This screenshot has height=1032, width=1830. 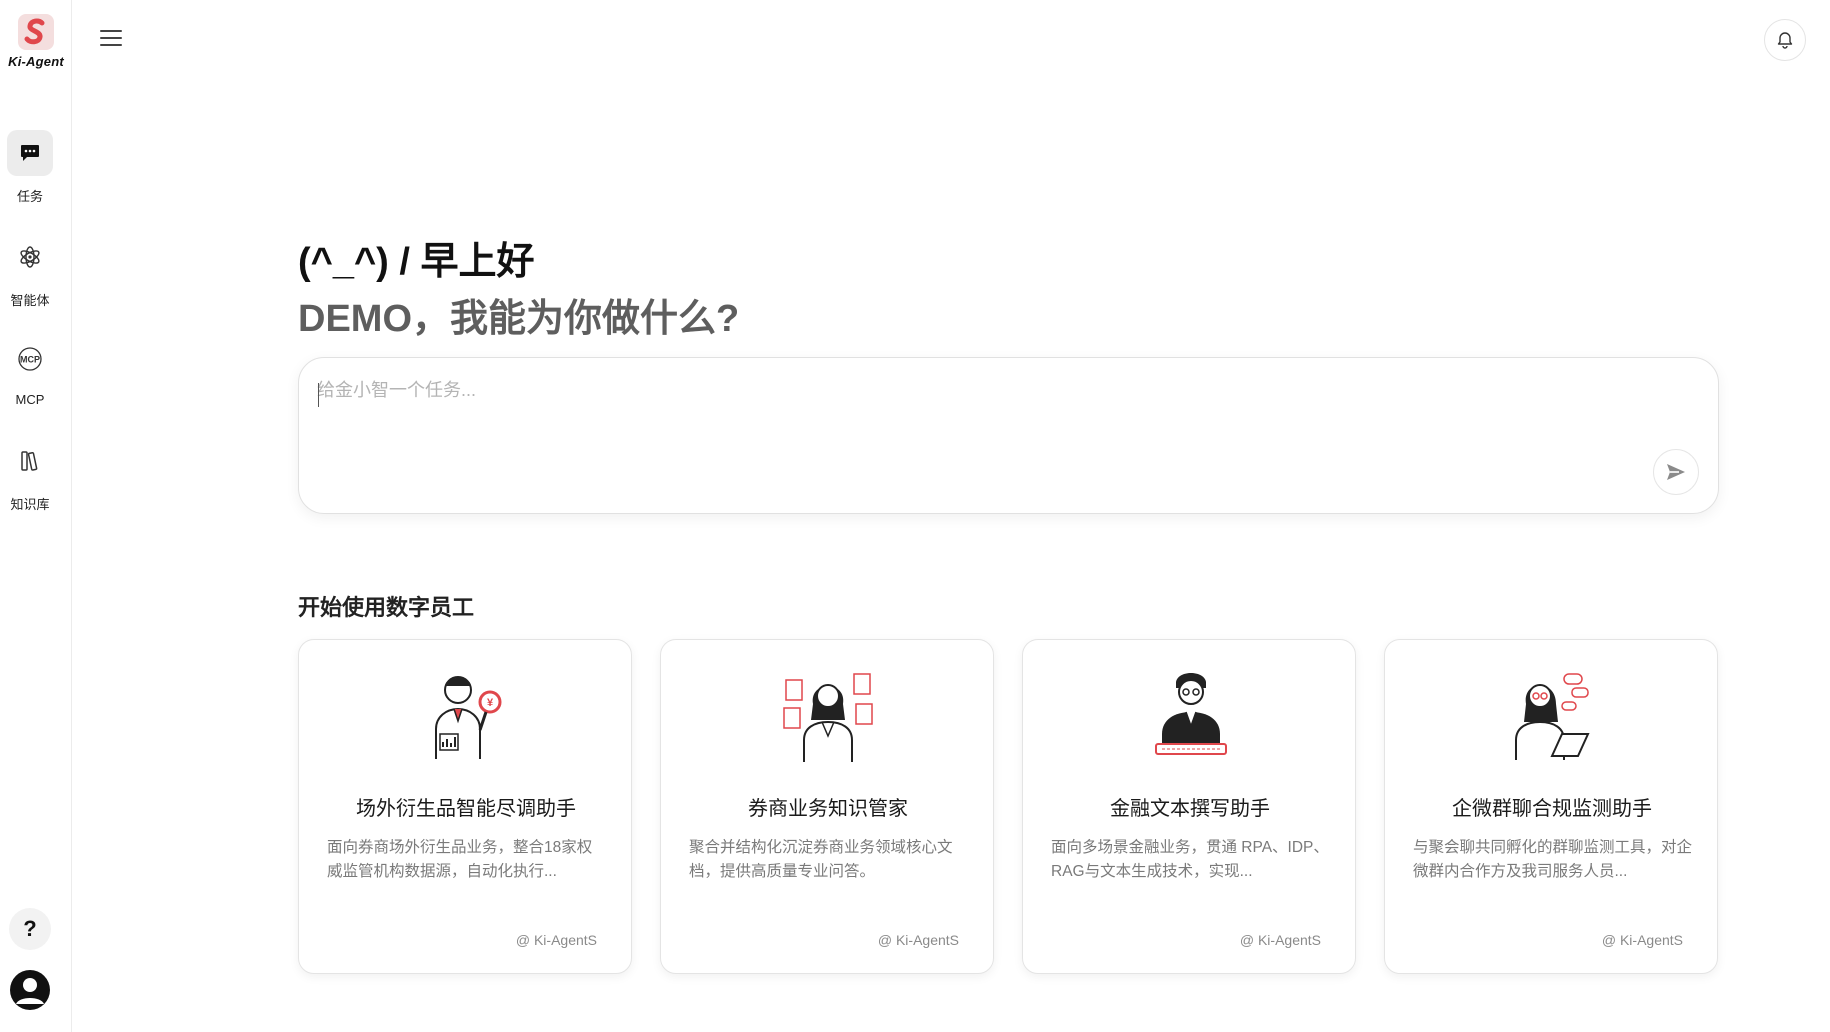 I want to click on send-icon, so click(x=1676, y=472).